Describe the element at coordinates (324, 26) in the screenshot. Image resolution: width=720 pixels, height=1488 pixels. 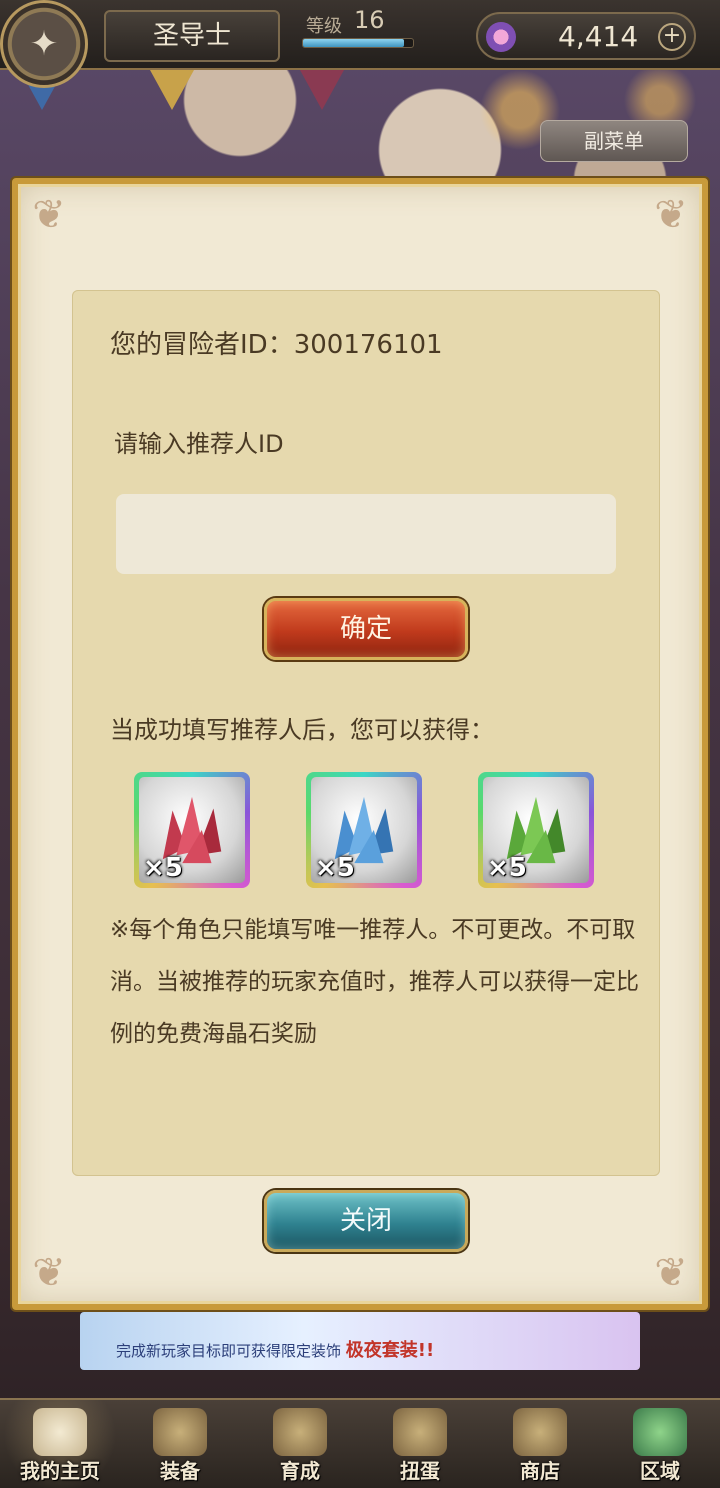
I see `level-label: 等级` at that location.